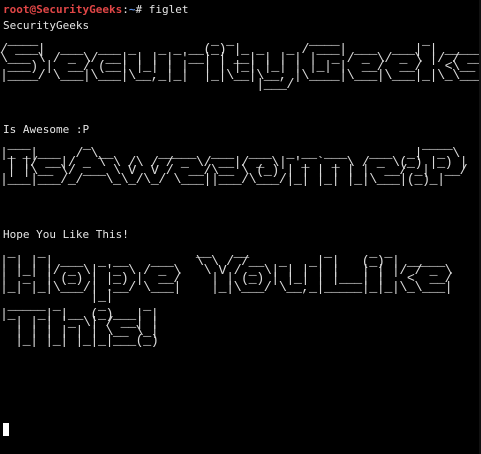 The image size is (481, 454). Describe the element at coordinates (63, 9) in the screenshot. I see `prompt-user-host: root@SecurityGeeks` at that location.